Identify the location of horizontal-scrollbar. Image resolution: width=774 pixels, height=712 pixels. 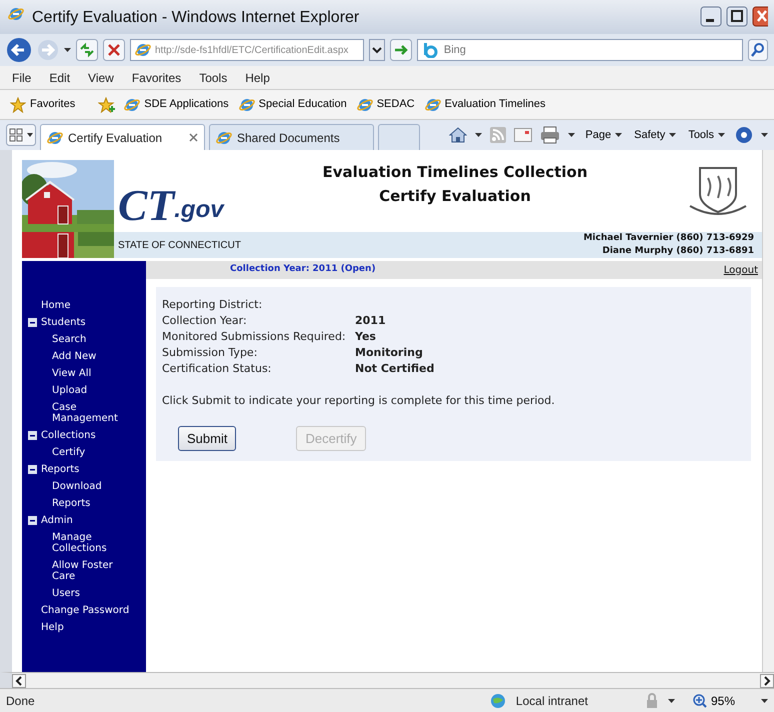
(387, 680).